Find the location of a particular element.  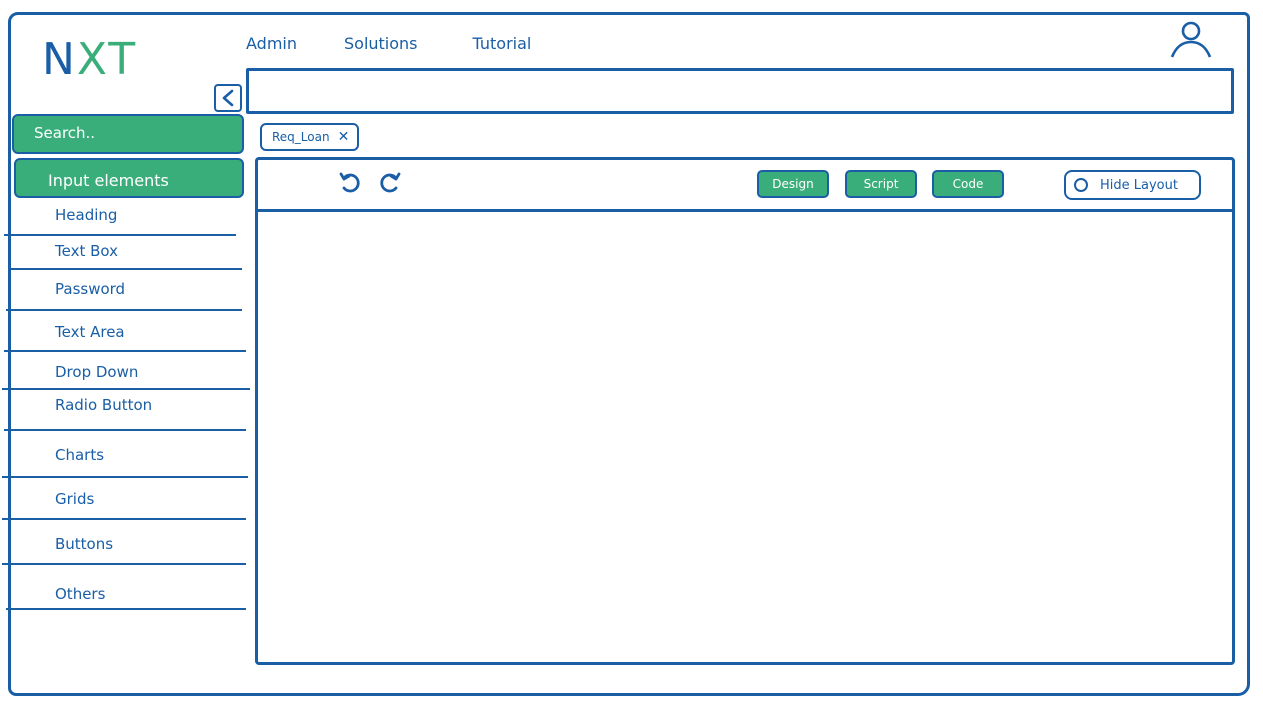

nav-solutions: Solutions is located at coordinates (381, 43).